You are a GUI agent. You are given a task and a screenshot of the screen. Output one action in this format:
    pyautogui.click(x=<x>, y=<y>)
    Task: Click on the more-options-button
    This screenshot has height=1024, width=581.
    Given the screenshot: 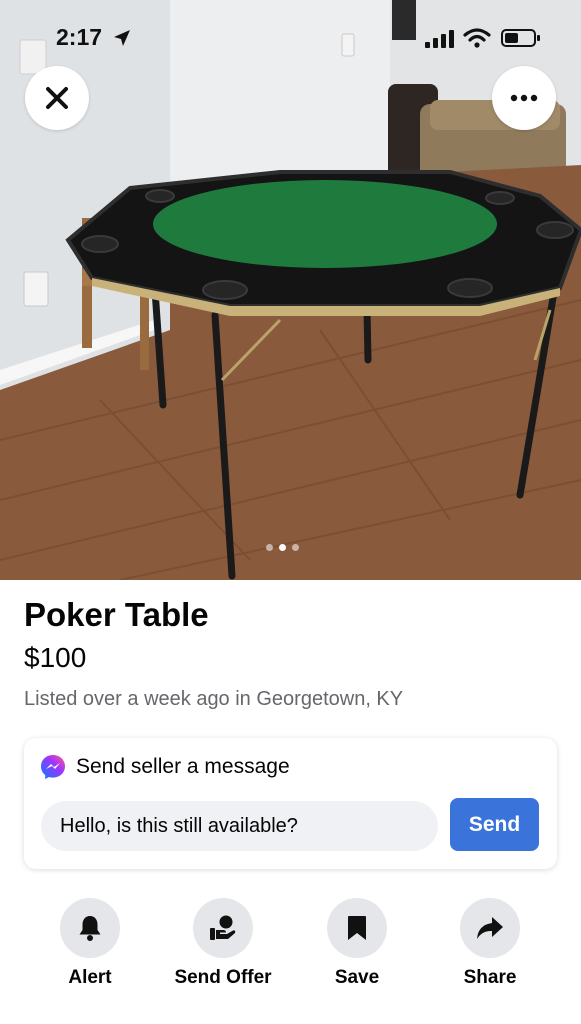 What is the action you would take?
    pyautogui.click(x=524, y=98)
    